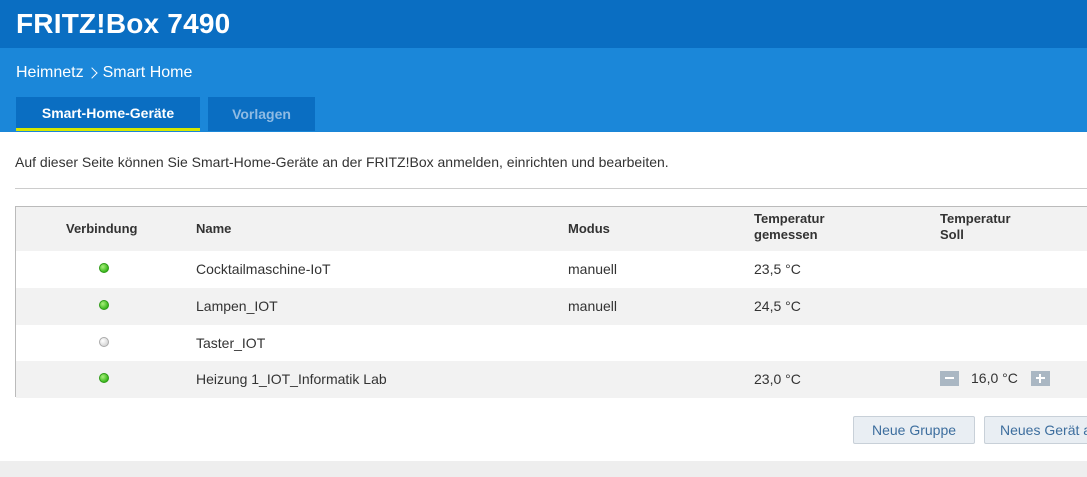 The height and width of the screenshot is (477, 1087). I want to click on tab-smart-home-devices: Smart-Home-Geräte, so click(108, 114).